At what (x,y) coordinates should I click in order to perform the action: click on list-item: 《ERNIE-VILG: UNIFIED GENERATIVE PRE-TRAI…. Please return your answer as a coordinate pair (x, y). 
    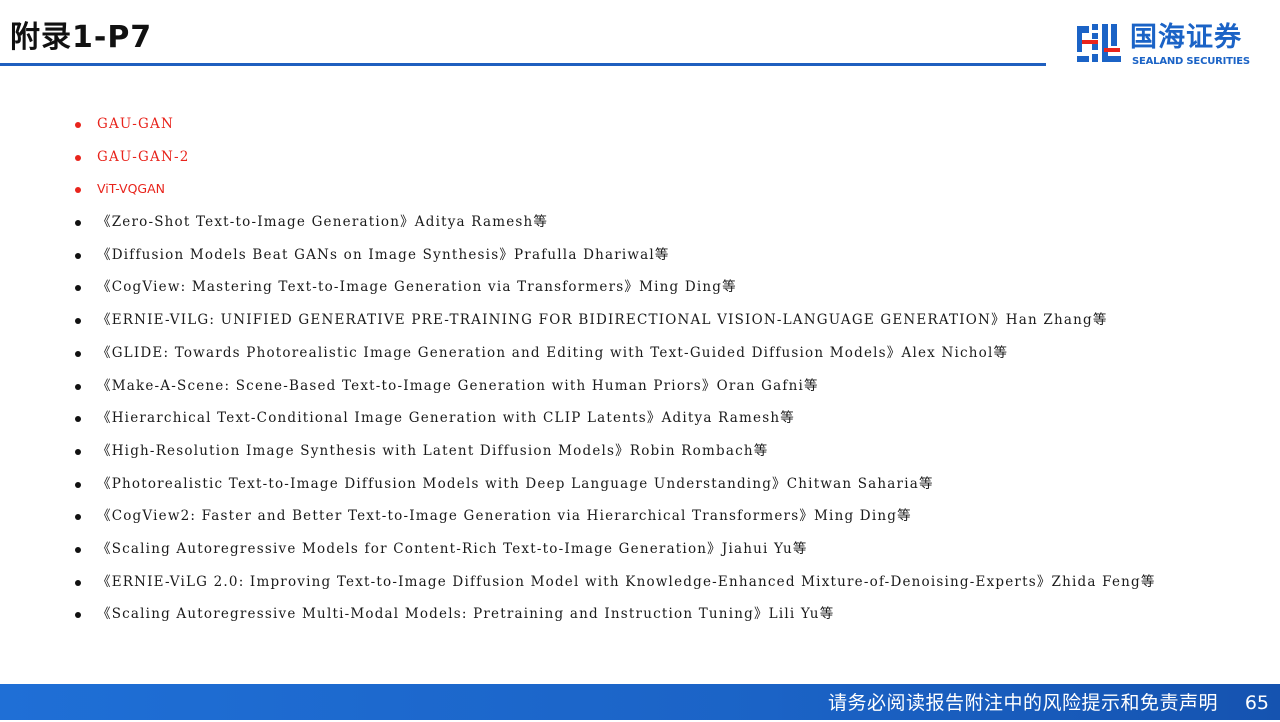
    Looking at the image, I should click on (613, 320).